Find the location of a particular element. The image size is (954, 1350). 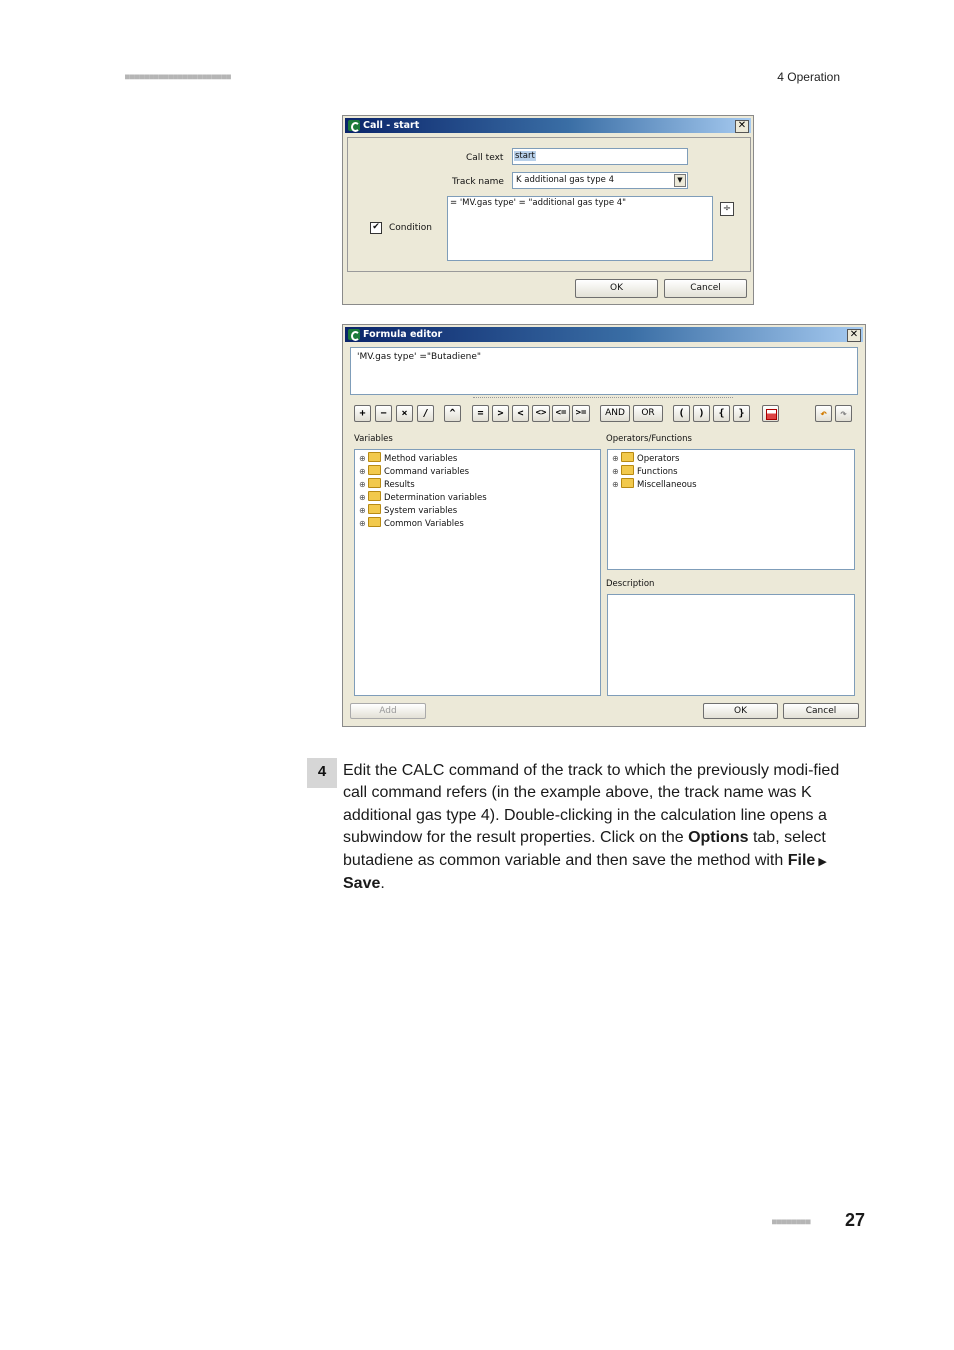

call-text-label: Call text is located at coordinates (485, 158).